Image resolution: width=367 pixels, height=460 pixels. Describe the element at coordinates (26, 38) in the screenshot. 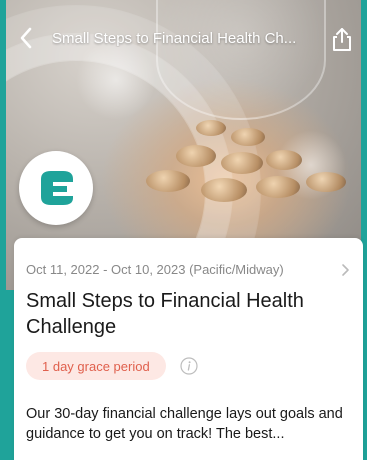

I see `back-chevron-icon` at that location.